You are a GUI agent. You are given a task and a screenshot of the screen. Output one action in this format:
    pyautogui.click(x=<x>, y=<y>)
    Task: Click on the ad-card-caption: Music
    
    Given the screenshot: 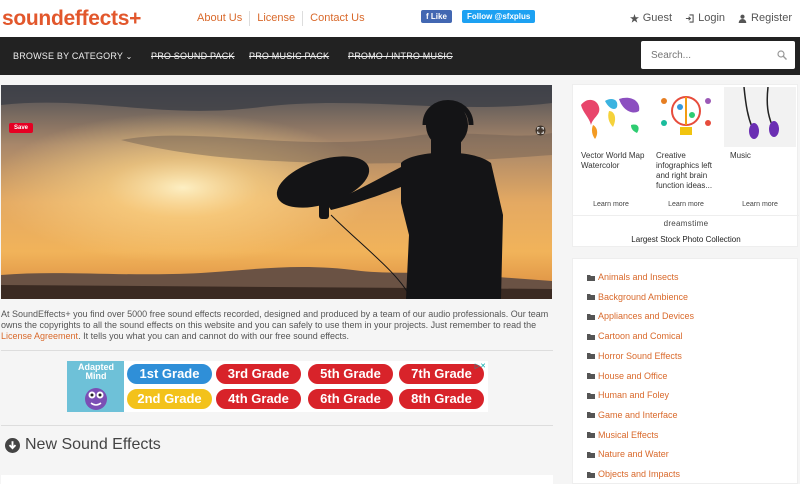 What is the action you would take?
    pyautogui.click(x=740, y=155)
    